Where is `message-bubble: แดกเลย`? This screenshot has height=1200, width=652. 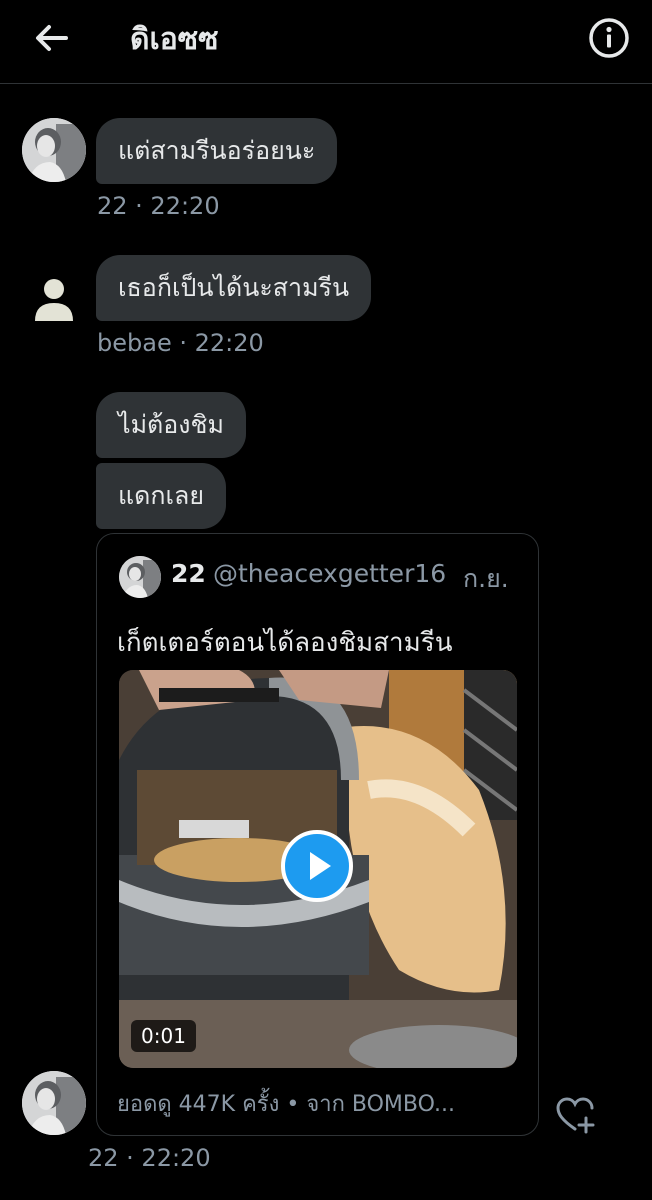
message-bubble: แดกเลย is located at coordinates (161, 496).